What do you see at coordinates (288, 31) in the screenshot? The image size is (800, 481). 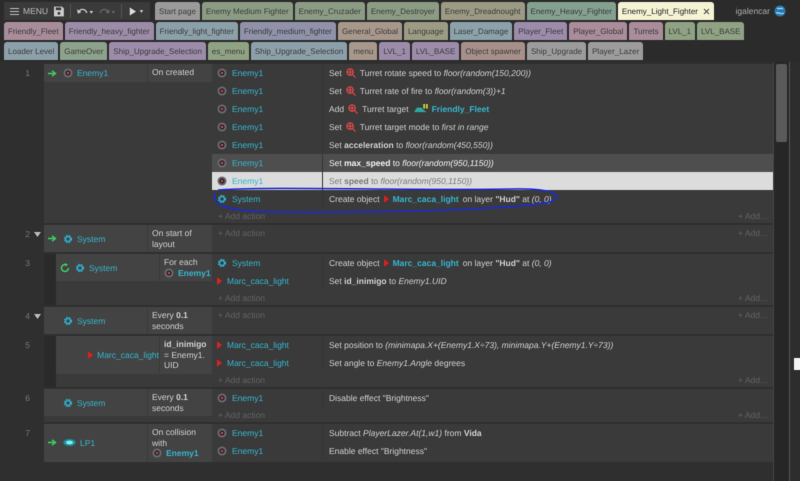 I see `tab: Friendly_medium_fighter` at bounding box center [288, 31].